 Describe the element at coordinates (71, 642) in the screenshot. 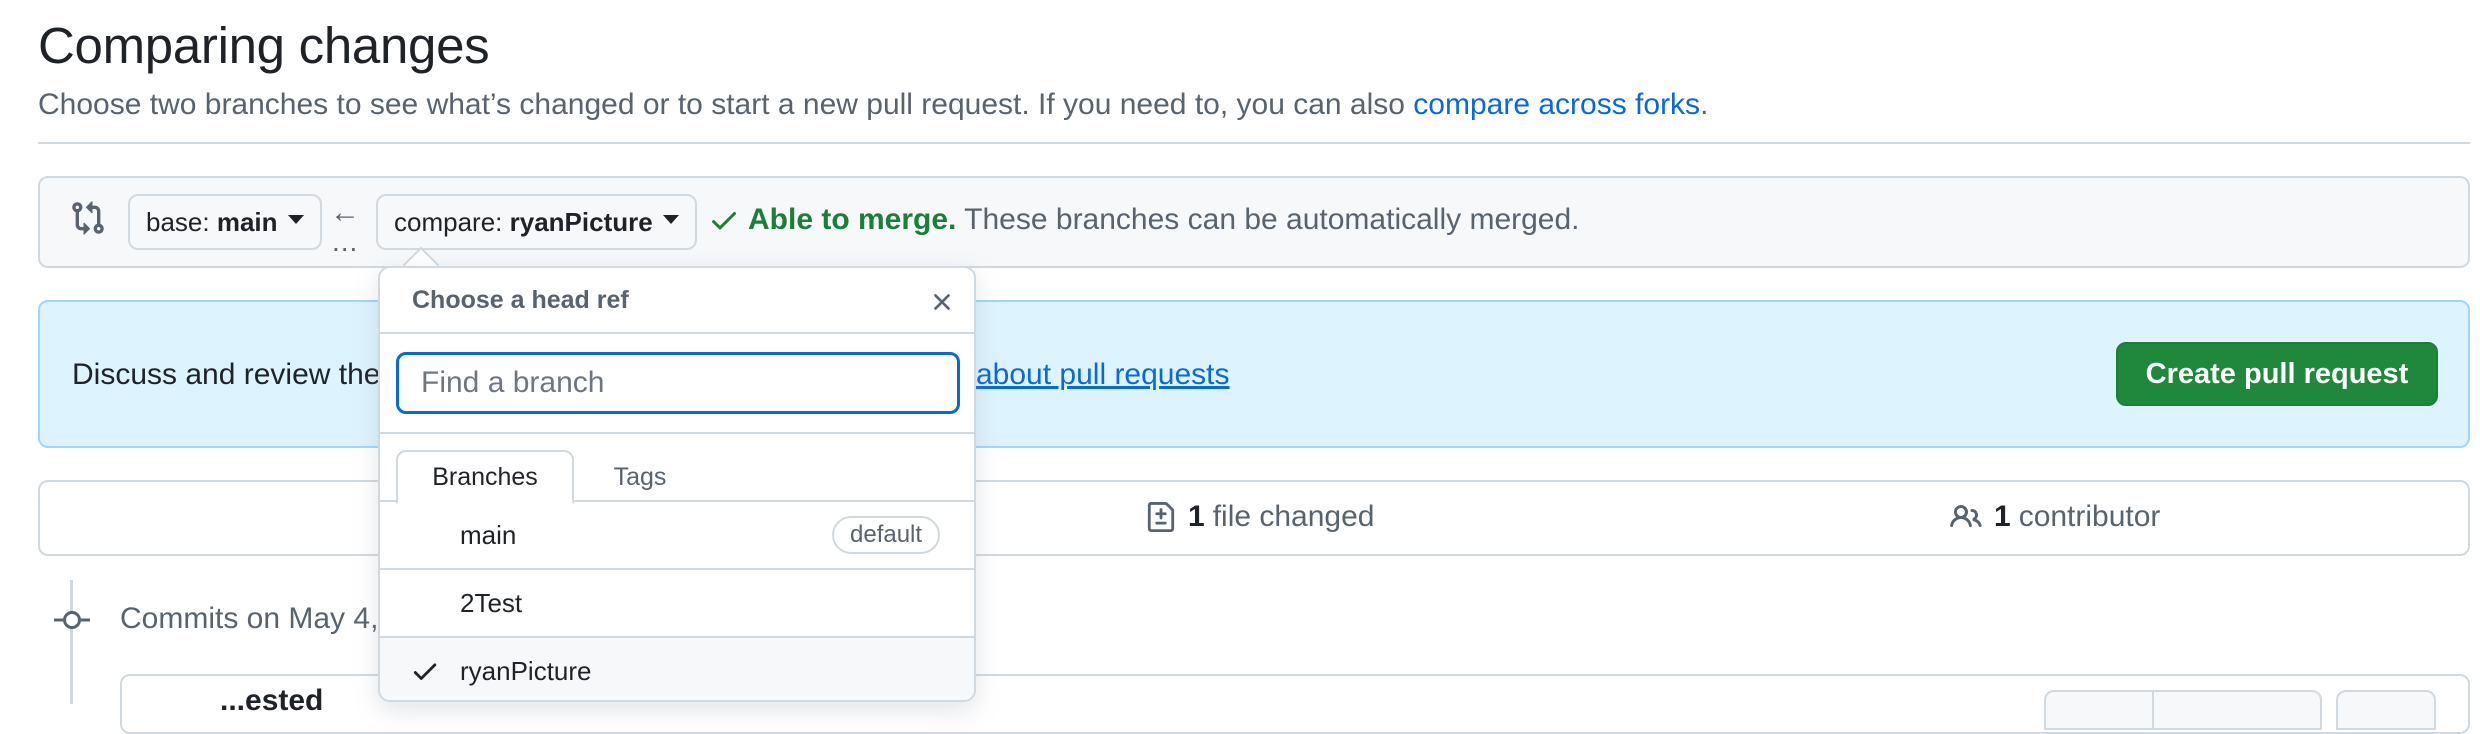

I see `timeline-line` at that location.